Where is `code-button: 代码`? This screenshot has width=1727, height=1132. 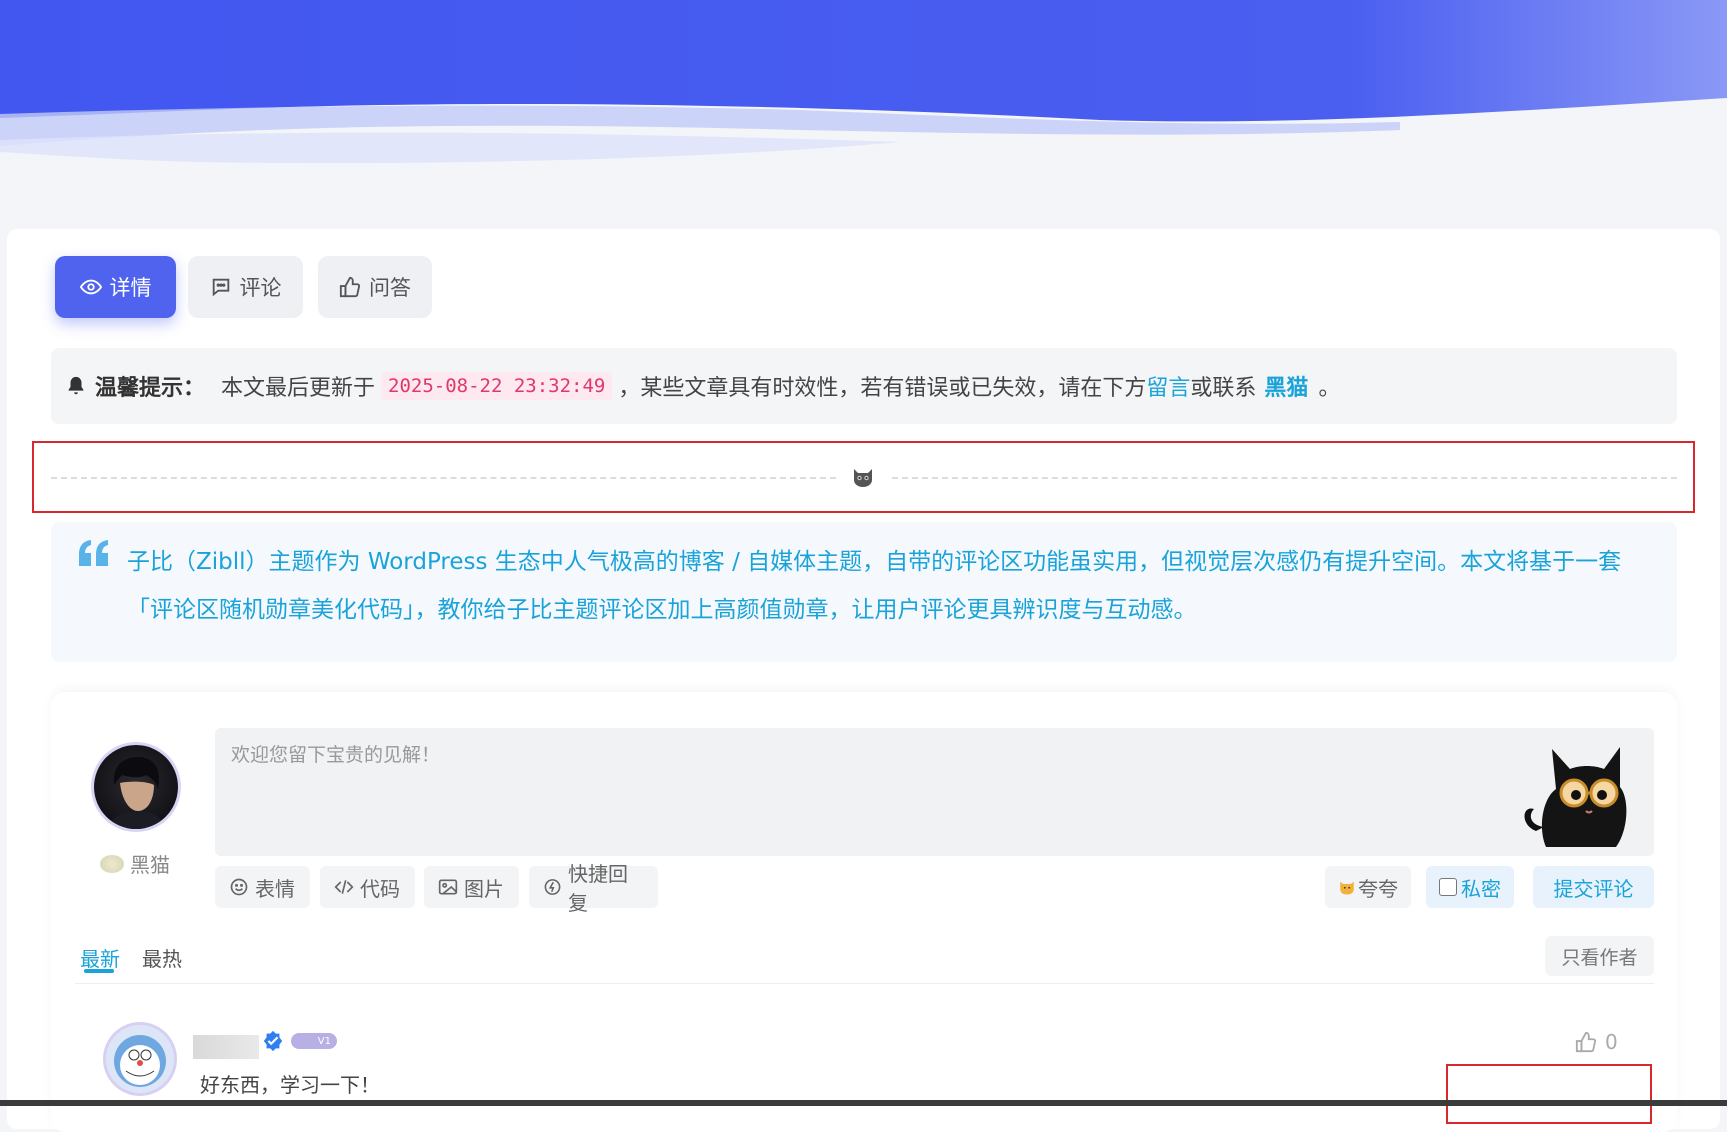
code-button: 代码 is located at coordinates (367, 887).